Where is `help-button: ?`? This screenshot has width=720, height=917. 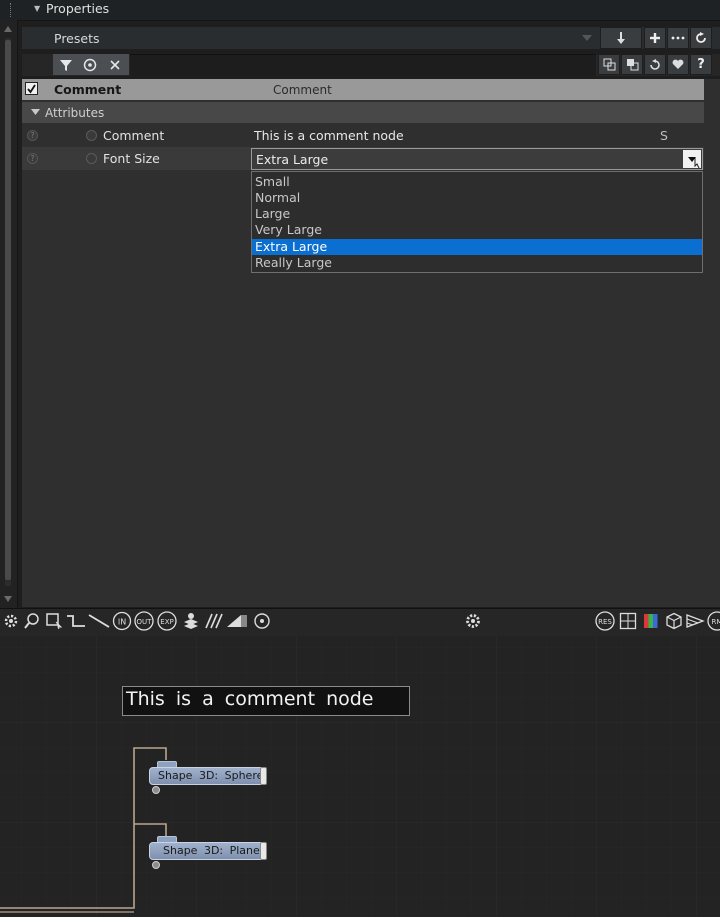 help-button: ? is located at coordinates (701, 64).